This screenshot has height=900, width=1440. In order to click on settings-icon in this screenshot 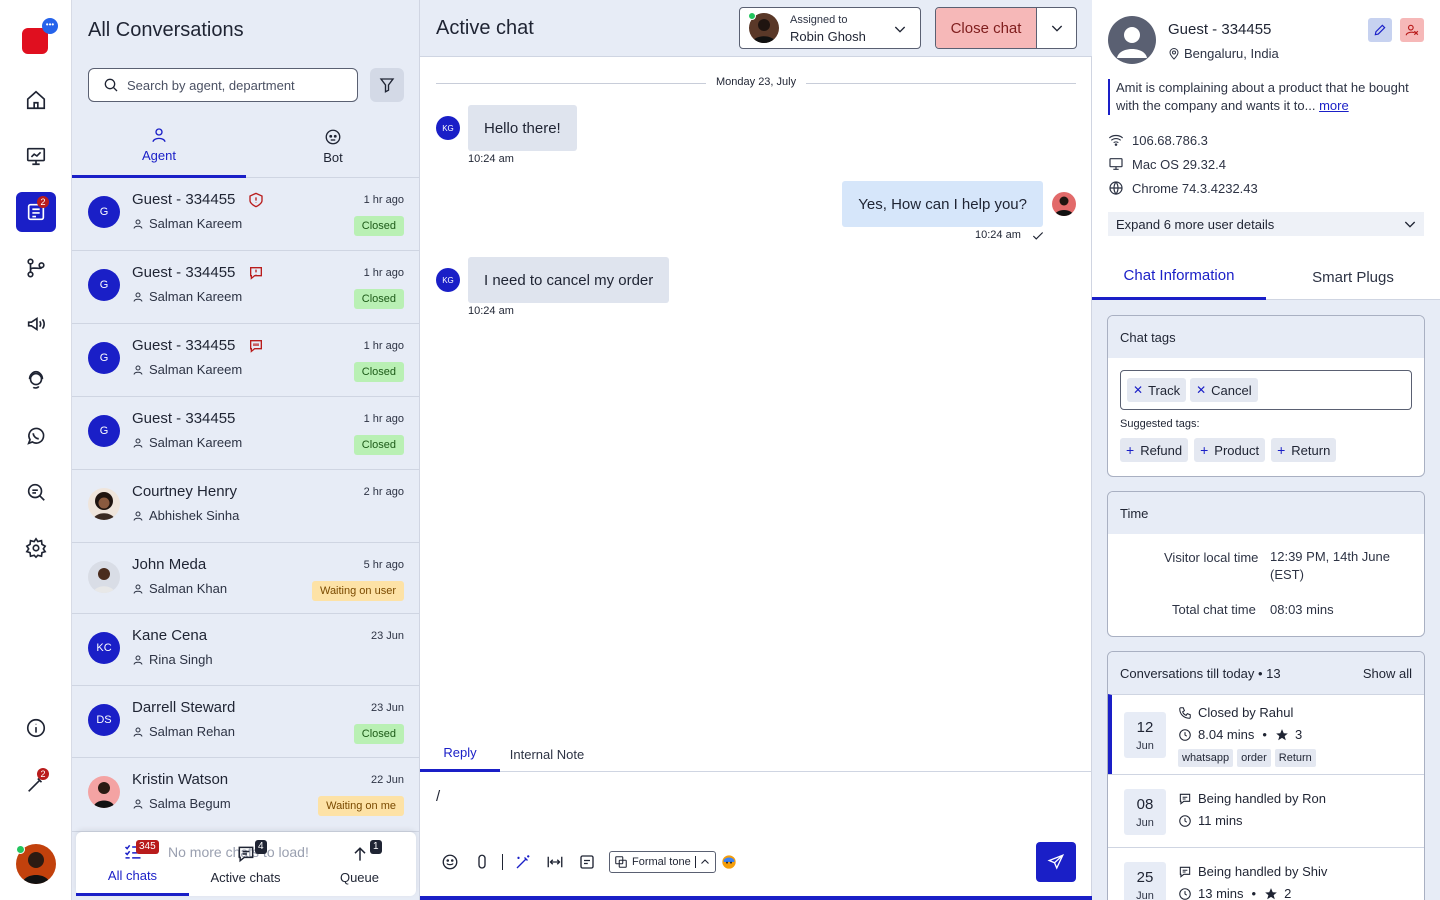, I will do `click(36, 548)`.